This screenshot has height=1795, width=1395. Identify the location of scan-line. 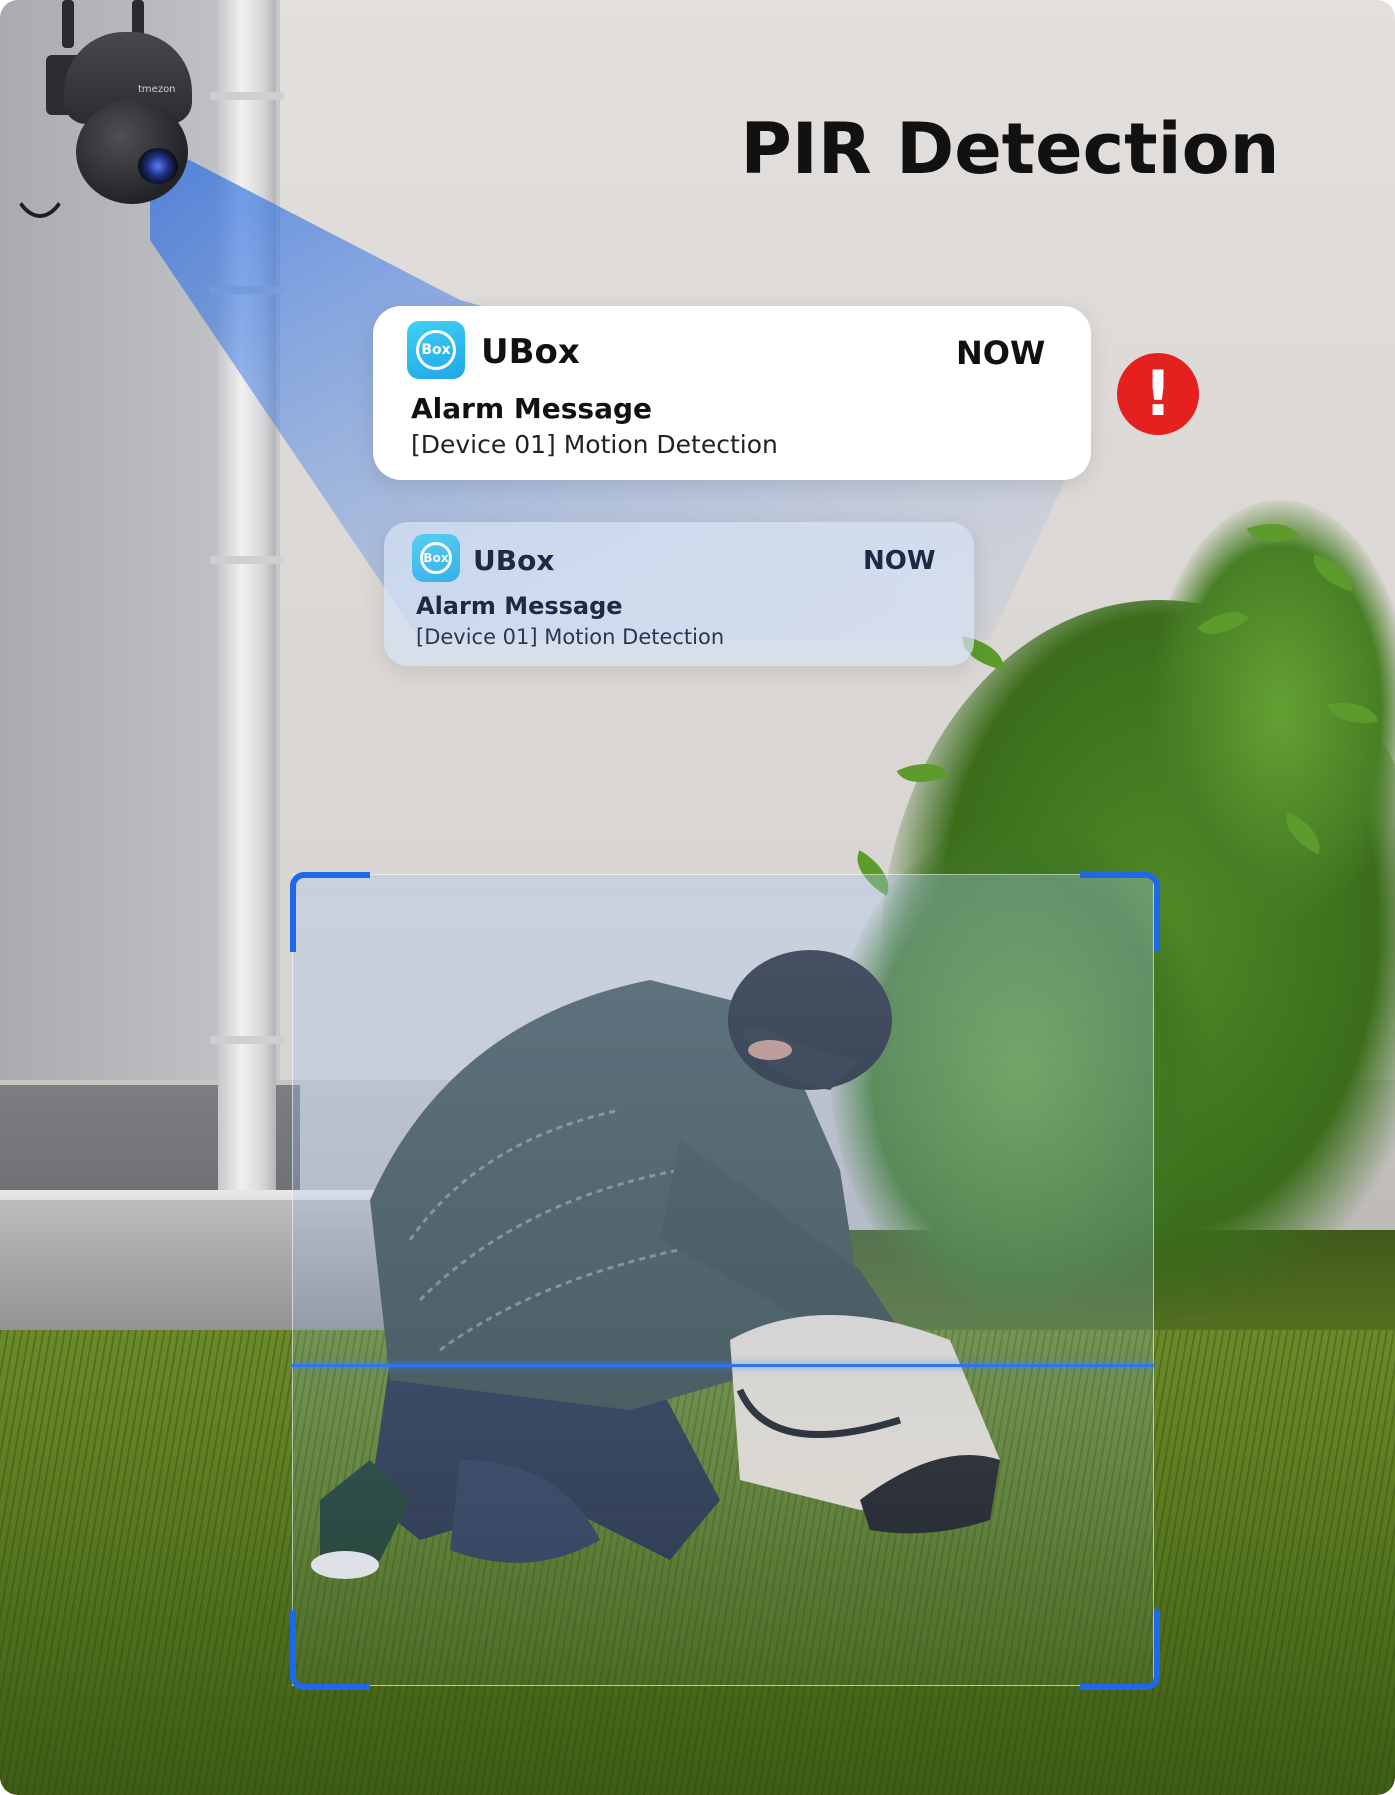
(723, 1365).